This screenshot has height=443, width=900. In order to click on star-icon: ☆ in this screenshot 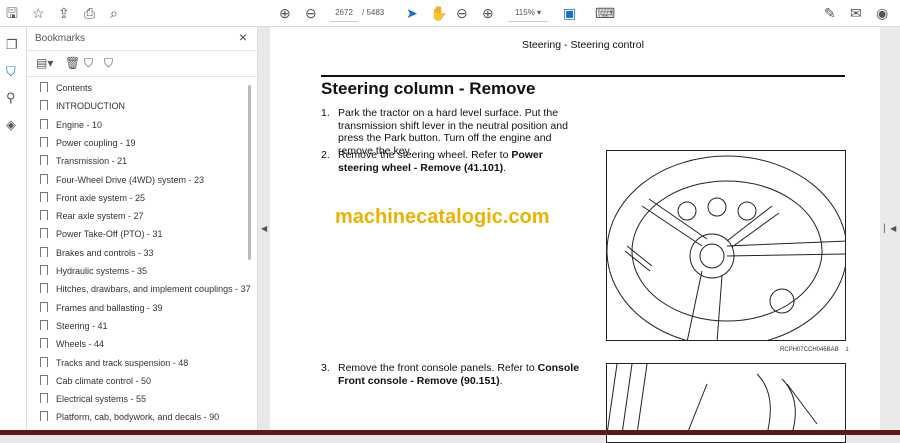, I will do `click(38, 13)`.